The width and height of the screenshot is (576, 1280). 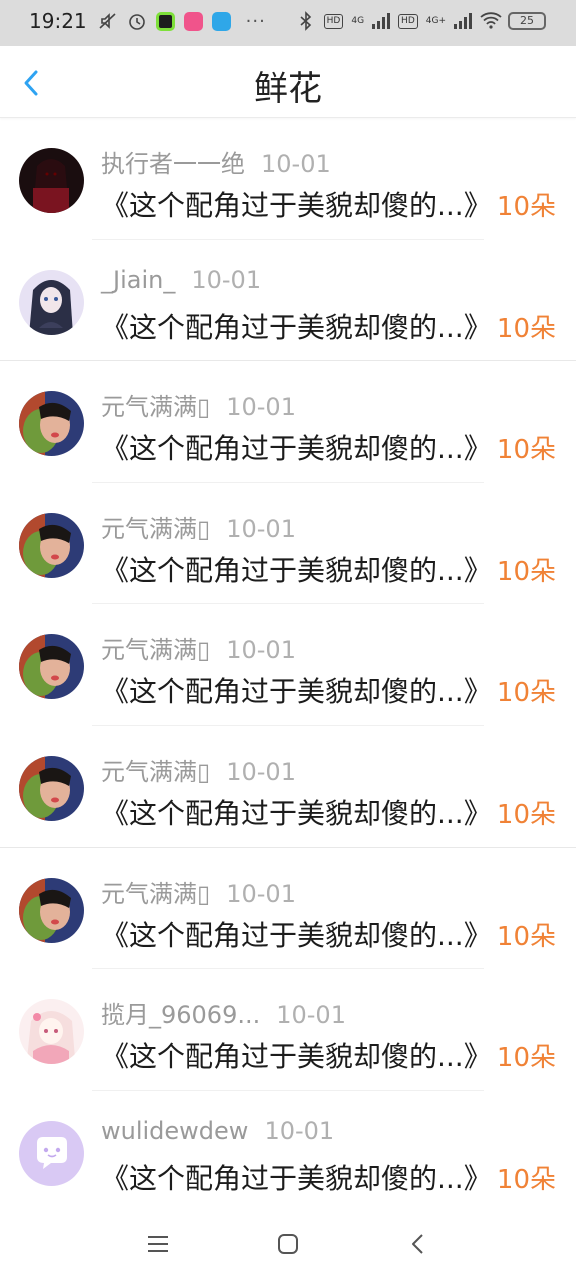 I want to click on sender-info: wulidewdew 10-01, so click(x=217, y=1131).